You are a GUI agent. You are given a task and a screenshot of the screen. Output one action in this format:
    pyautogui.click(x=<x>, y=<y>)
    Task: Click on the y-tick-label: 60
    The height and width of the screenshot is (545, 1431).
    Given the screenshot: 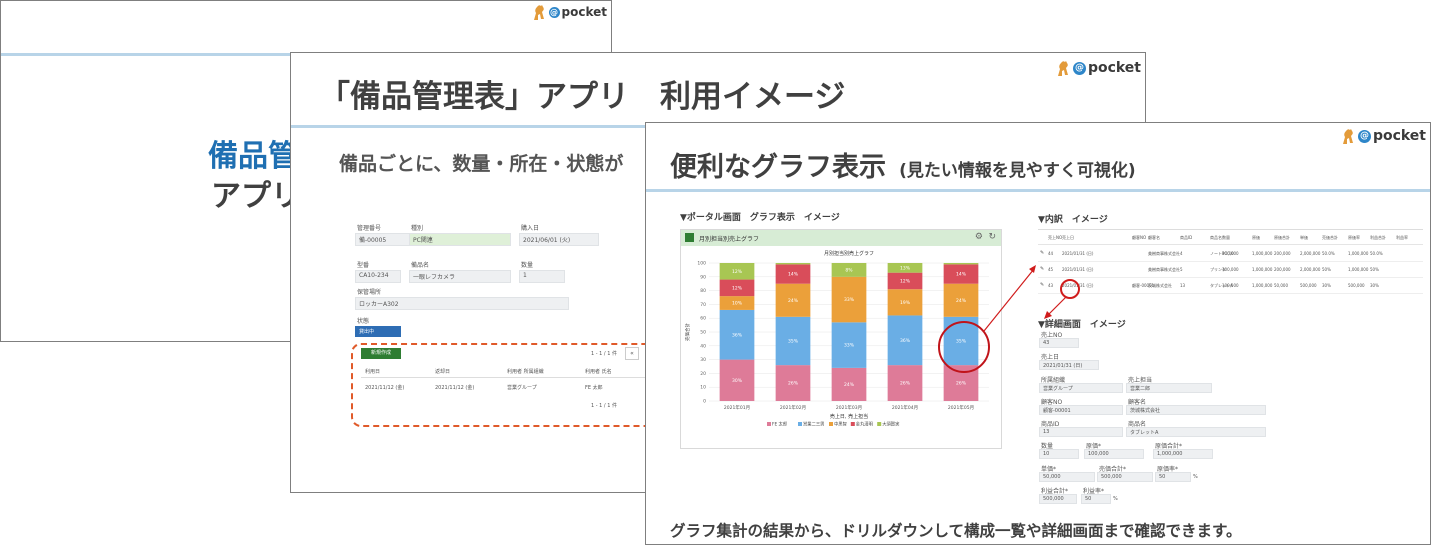 What is the action you would take?
    pyautogui.click(x=703, y=319)
    